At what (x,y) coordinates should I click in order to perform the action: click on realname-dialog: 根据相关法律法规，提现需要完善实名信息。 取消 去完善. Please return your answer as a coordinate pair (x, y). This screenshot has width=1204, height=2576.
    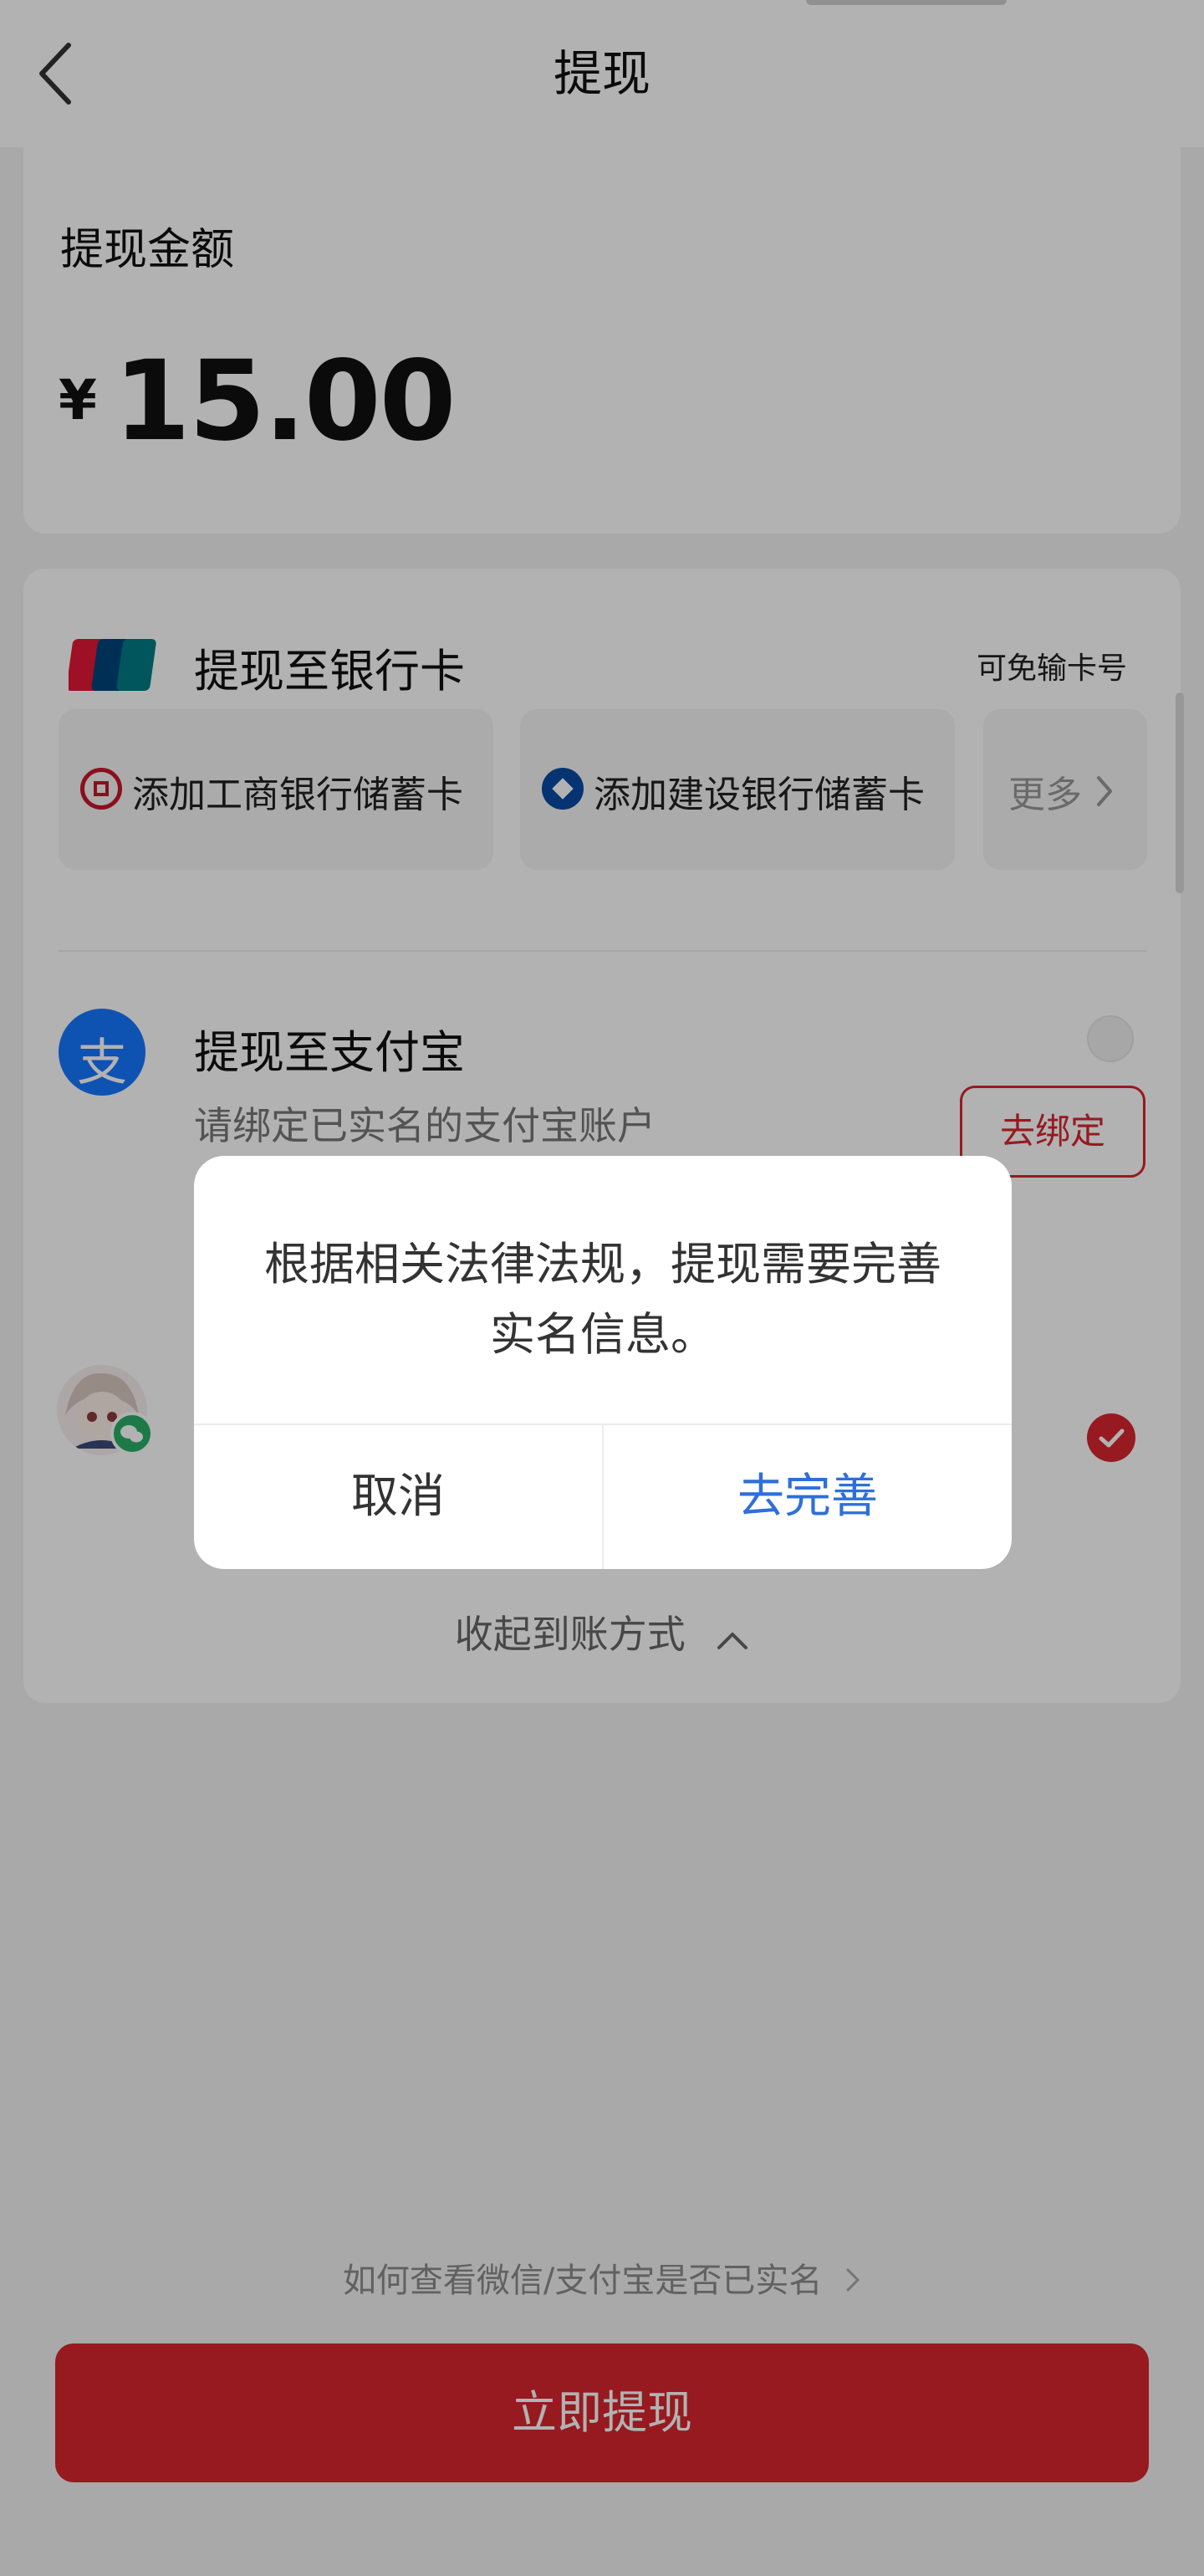
    Looking at the image, I should click on (603, 1362).